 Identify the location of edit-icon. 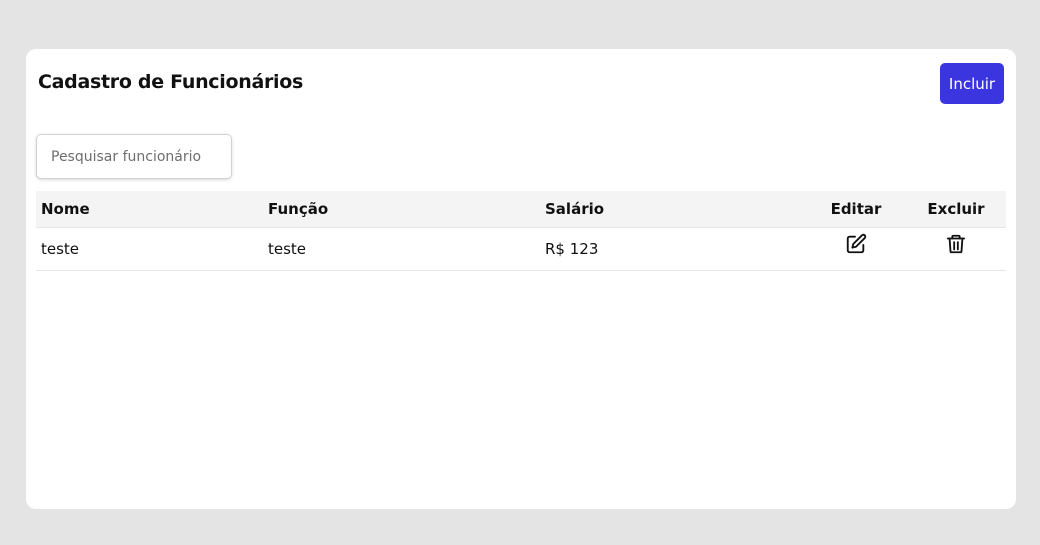
(856, 244).